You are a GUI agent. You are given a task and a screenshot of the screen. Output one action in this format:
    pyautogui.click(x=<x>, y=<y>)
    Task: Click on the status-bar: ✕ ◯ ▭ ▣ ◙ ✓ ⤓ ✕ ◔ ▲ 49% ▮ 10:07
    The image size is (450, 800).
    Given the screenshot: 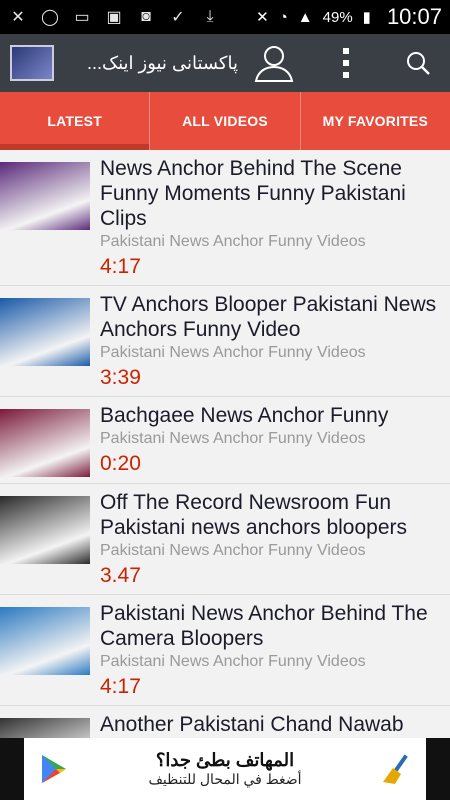 What is the action you would take?
    pyautogui.click(x=225, y=17)
    